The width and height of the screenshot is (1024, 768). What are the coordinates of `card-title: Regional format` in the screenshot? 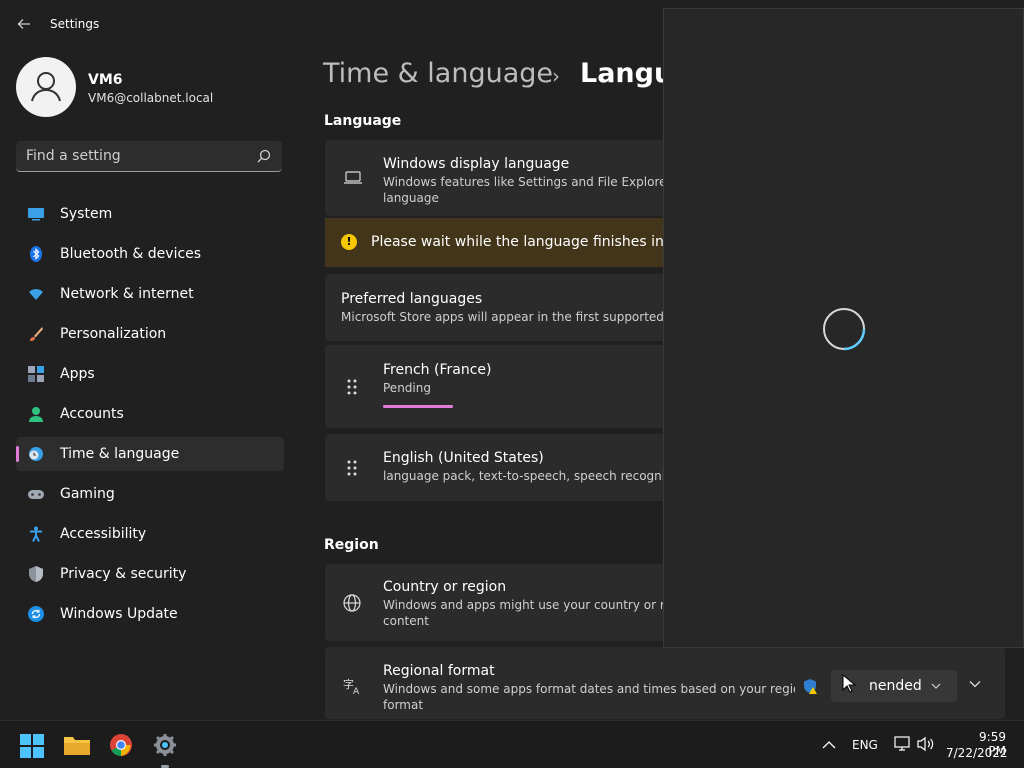 It's located at (439, 671).